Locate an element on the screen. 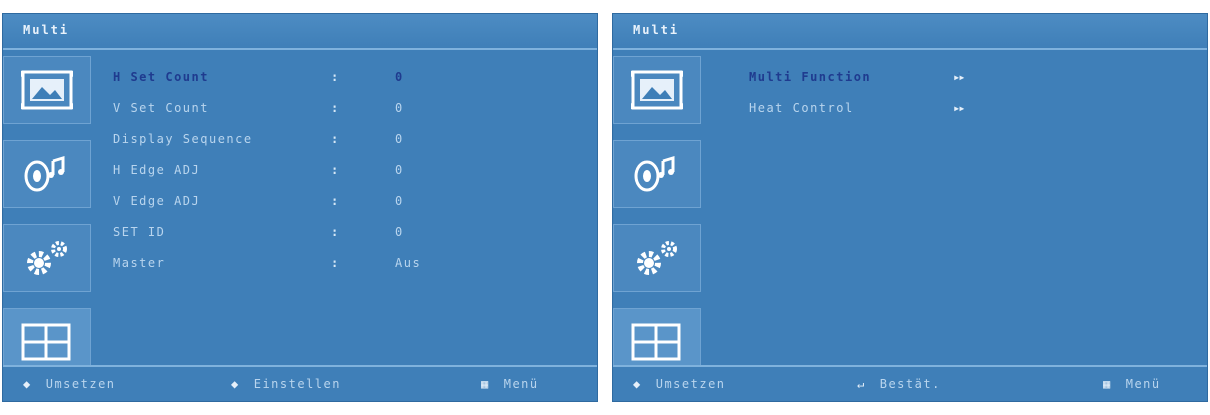 The width and height of the screenshot is (1210, 415). footer-hint-bar: ◆ Umsetzen ↵ Bestät. ▦ Menü is located at coordinates (910, 383).